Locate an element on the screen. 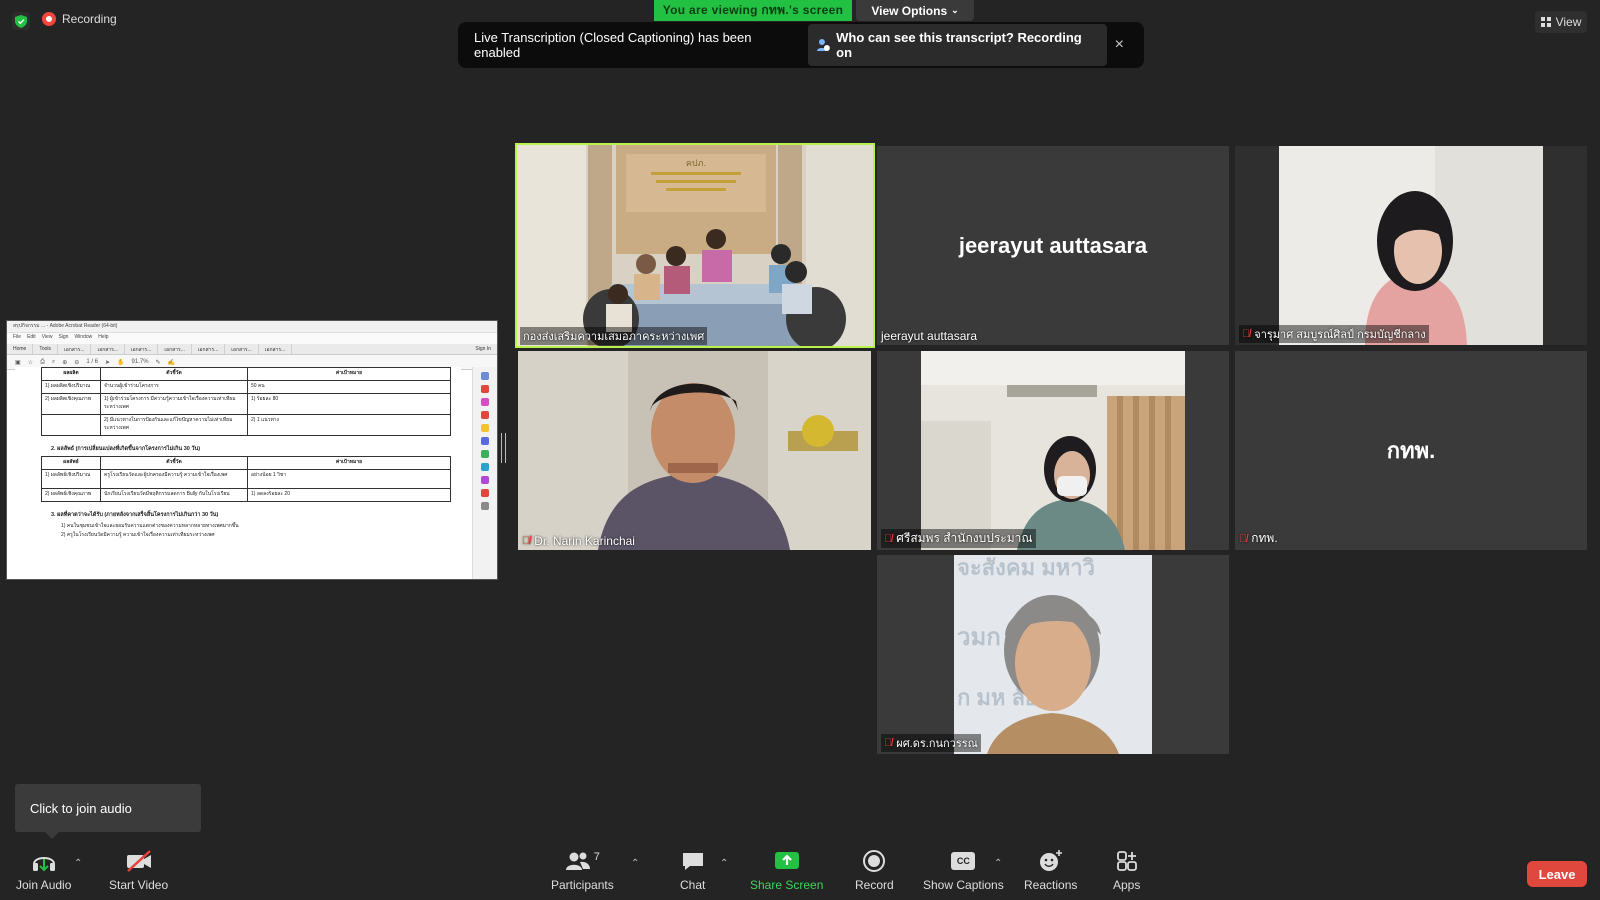 This screenshot has height=900, width=1600. start-video-button: Start Video is located at coordinates (138, 870).